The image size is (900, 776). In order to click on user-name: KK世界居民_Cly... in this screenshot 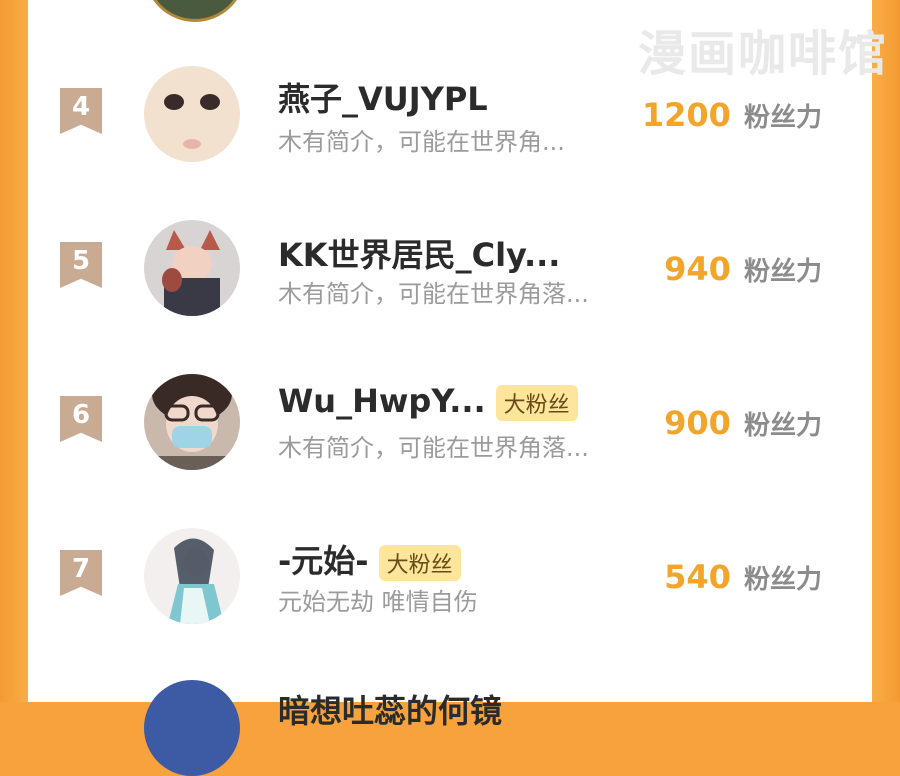, I will do `click(419, 253)`.